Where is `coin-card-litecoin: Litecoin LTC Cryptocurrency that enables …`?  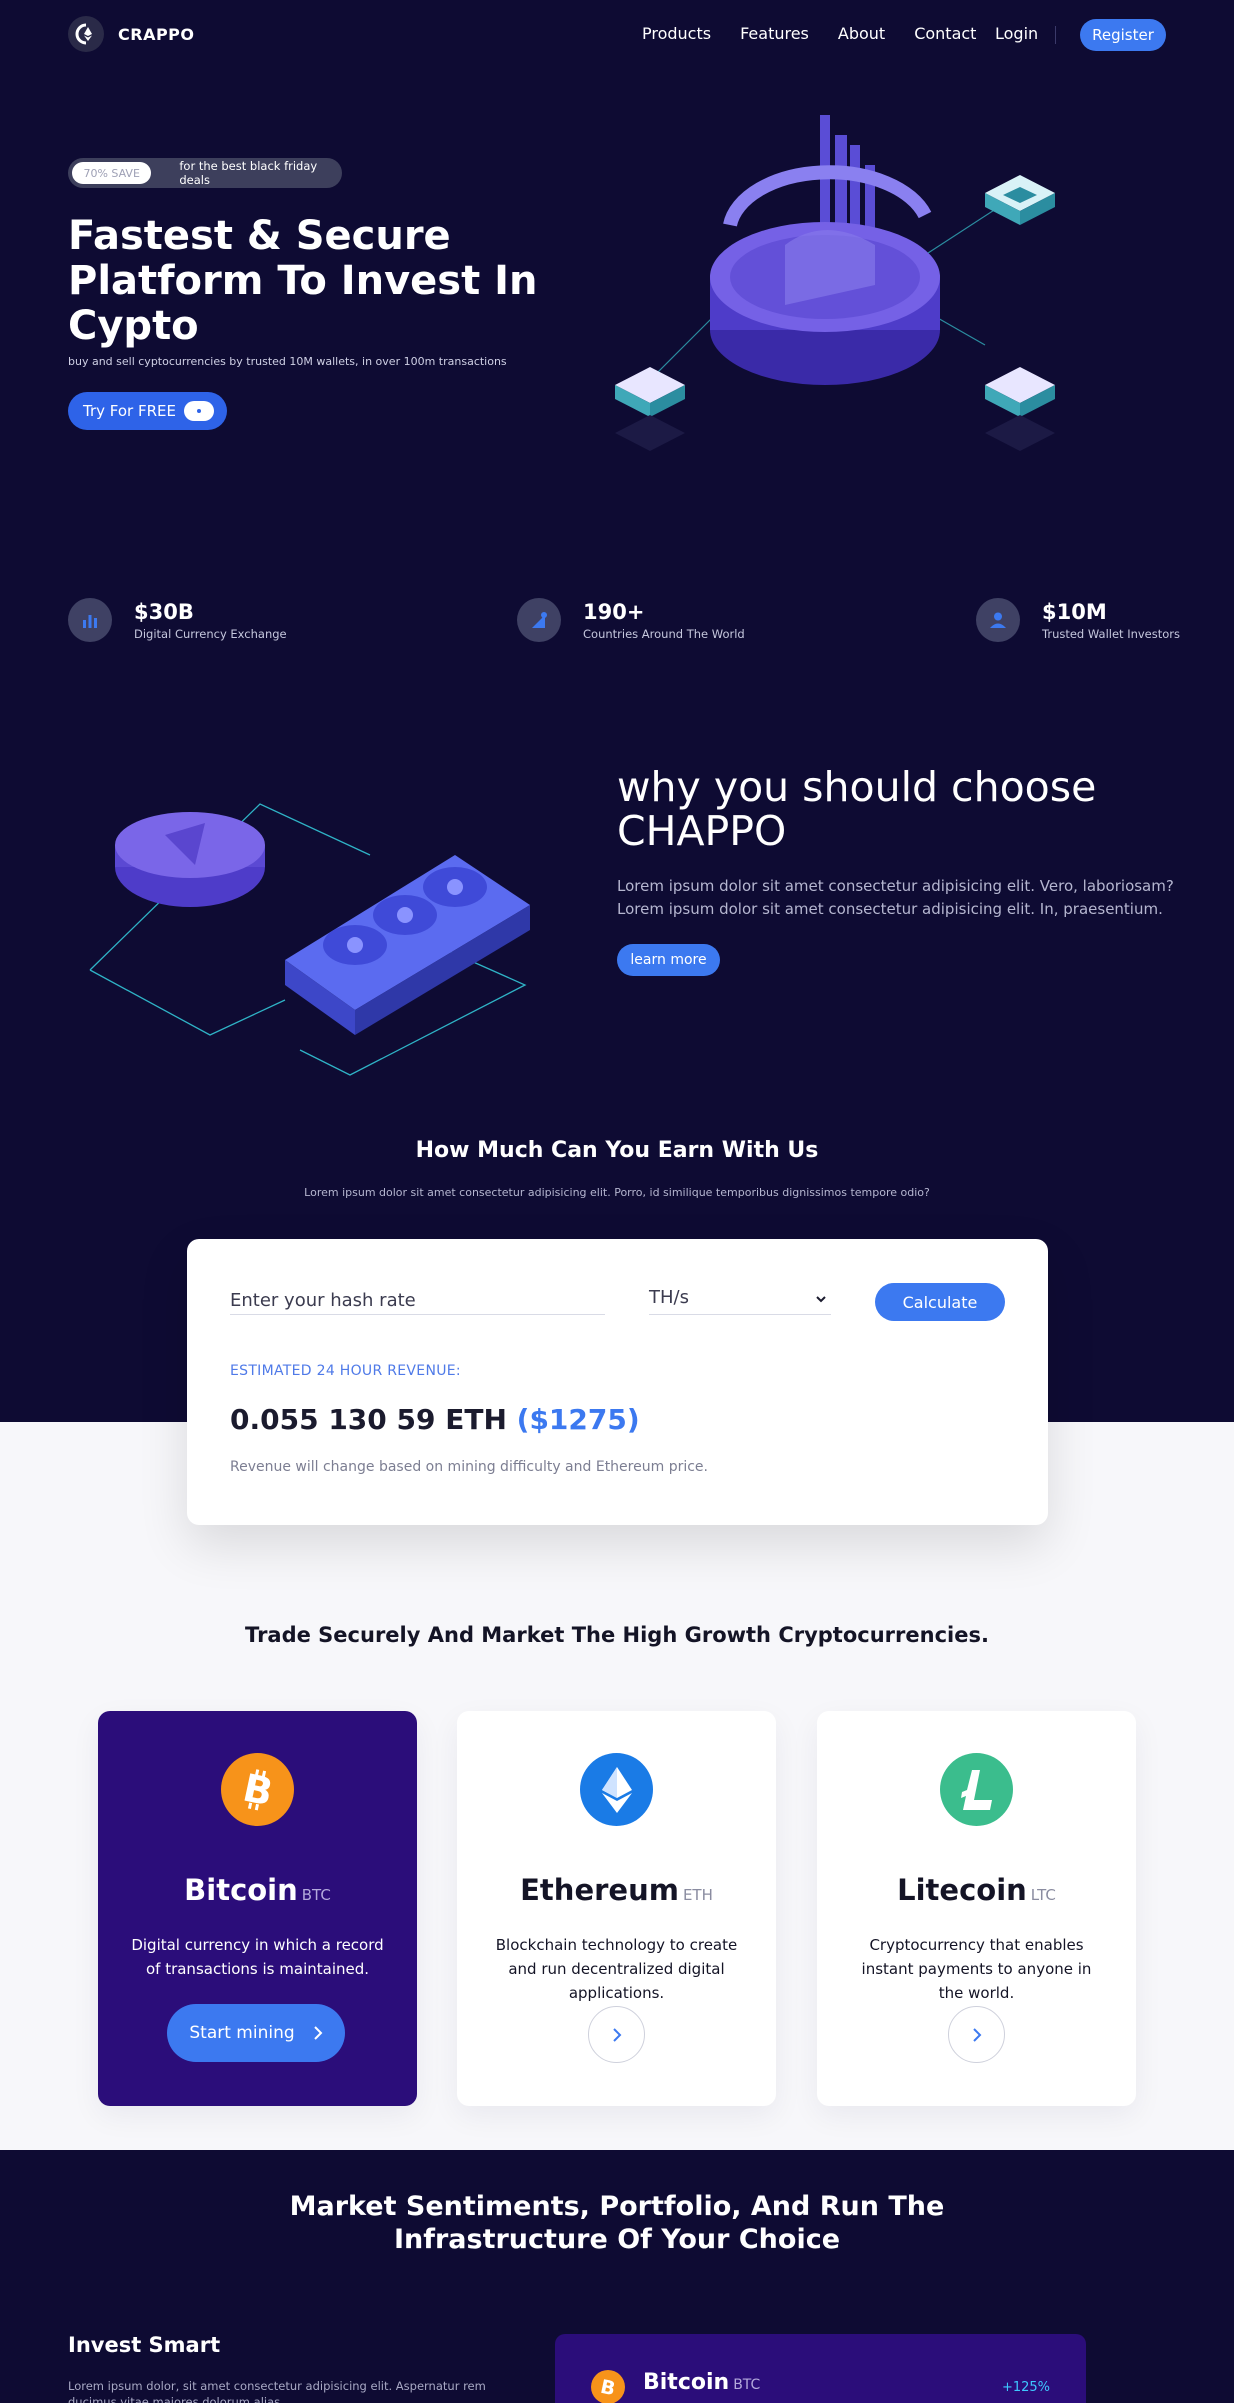
coin-card-litecoin: Litecoin LTC Cryptocurrency that enables … is located at coordinates (976, 1908).